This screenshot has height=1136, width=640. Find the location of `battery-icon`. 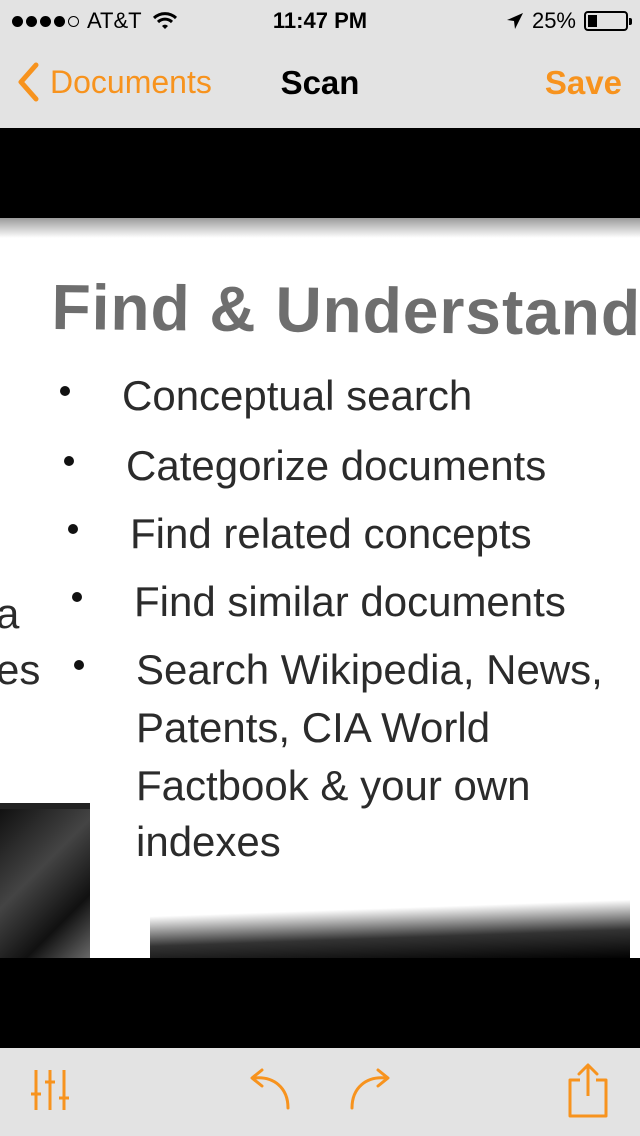

battery-icon is located at coordinates (608, 21).